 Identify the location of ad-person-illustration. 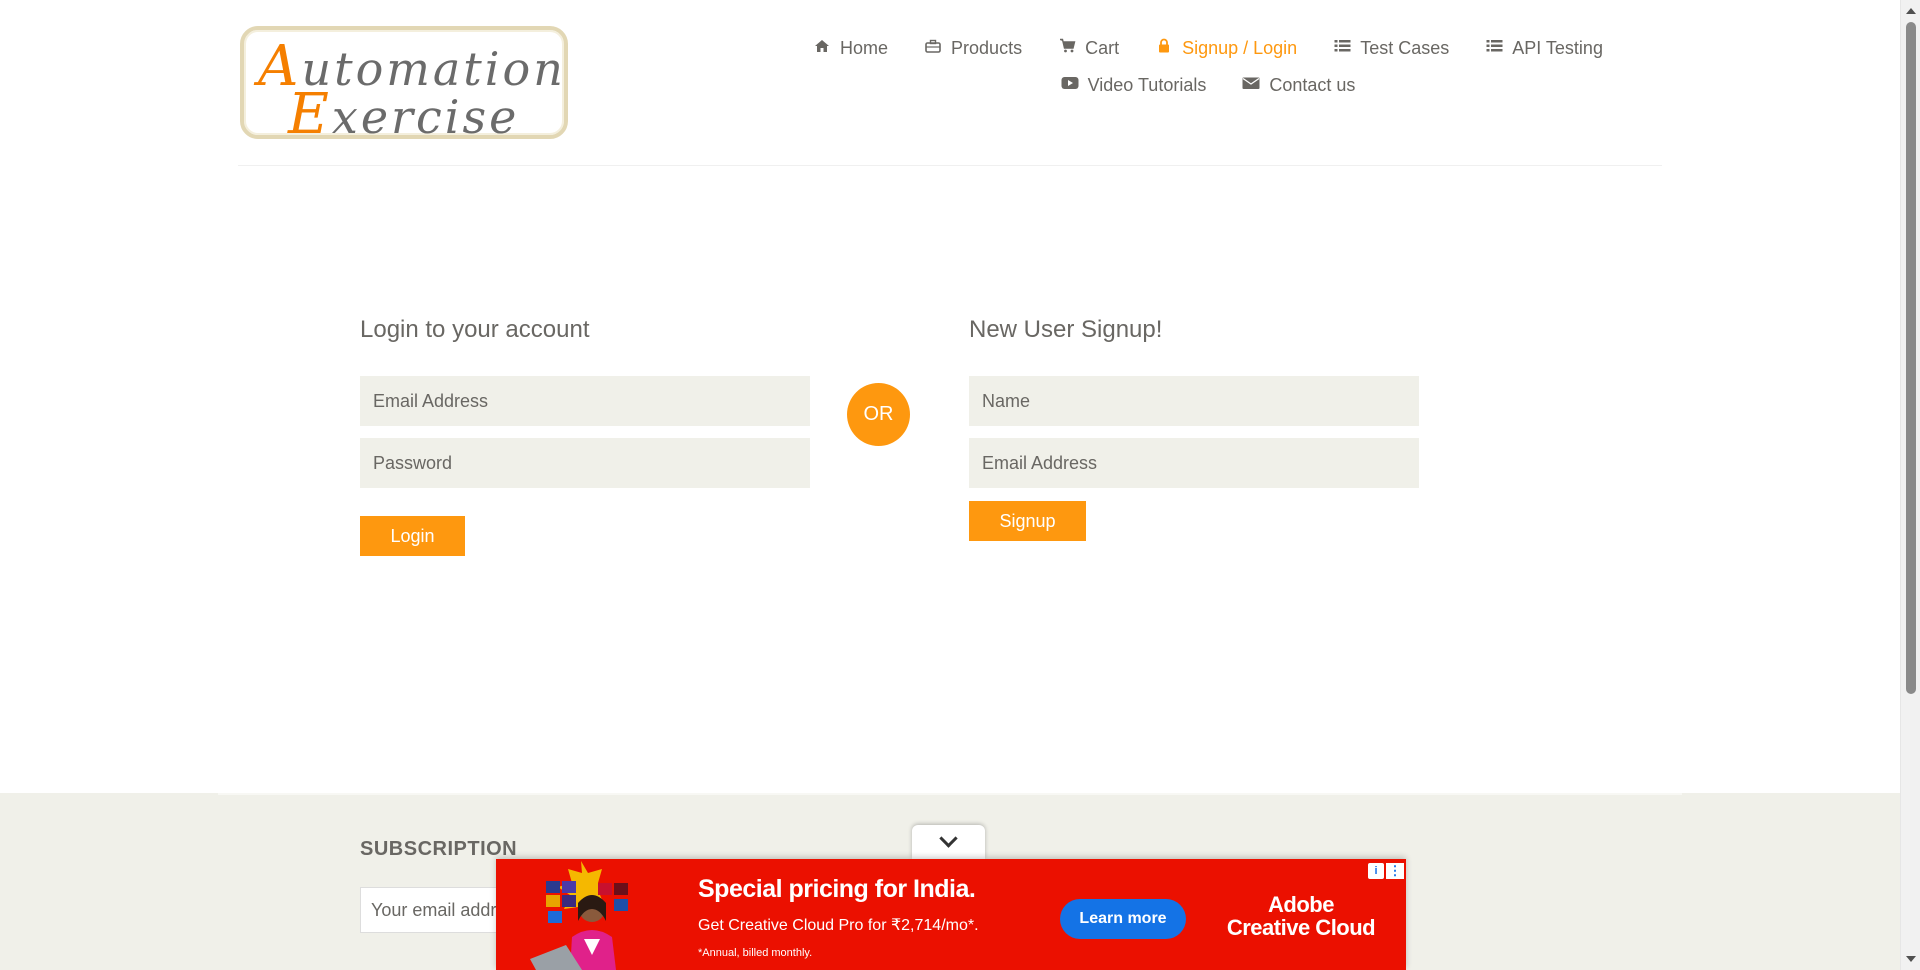
(579, 915).